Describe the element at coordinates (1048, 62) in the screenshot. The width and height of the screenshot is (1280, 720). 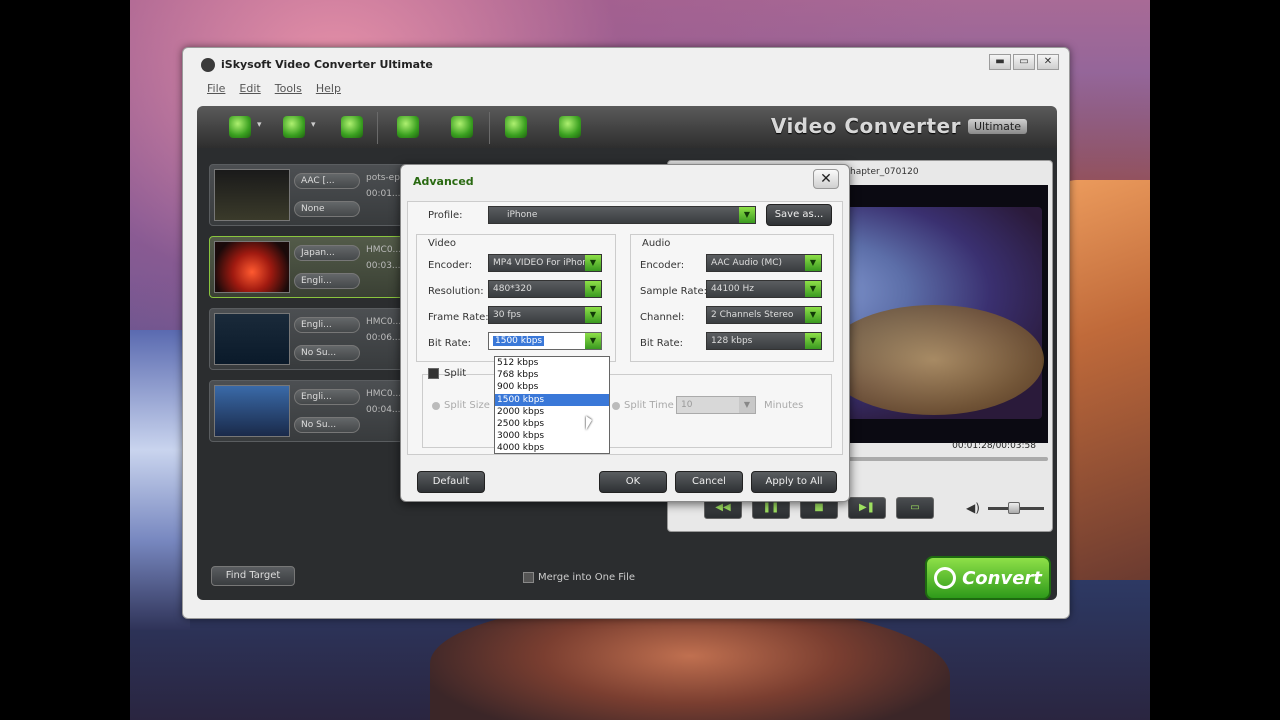
I see `close-window-button: ✕` at that location.